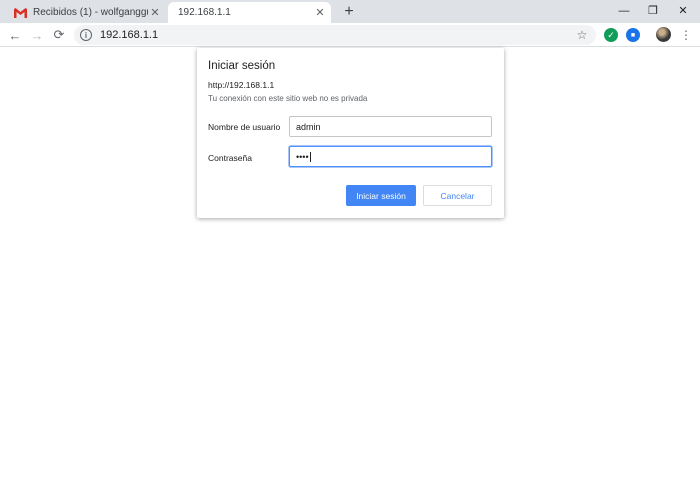 The height and width of the screenshot is (498, 700). Describe the element at coordinates (381, 195) in the screenshot. I see `sign-in-button: Iniciar sesión` at that location.